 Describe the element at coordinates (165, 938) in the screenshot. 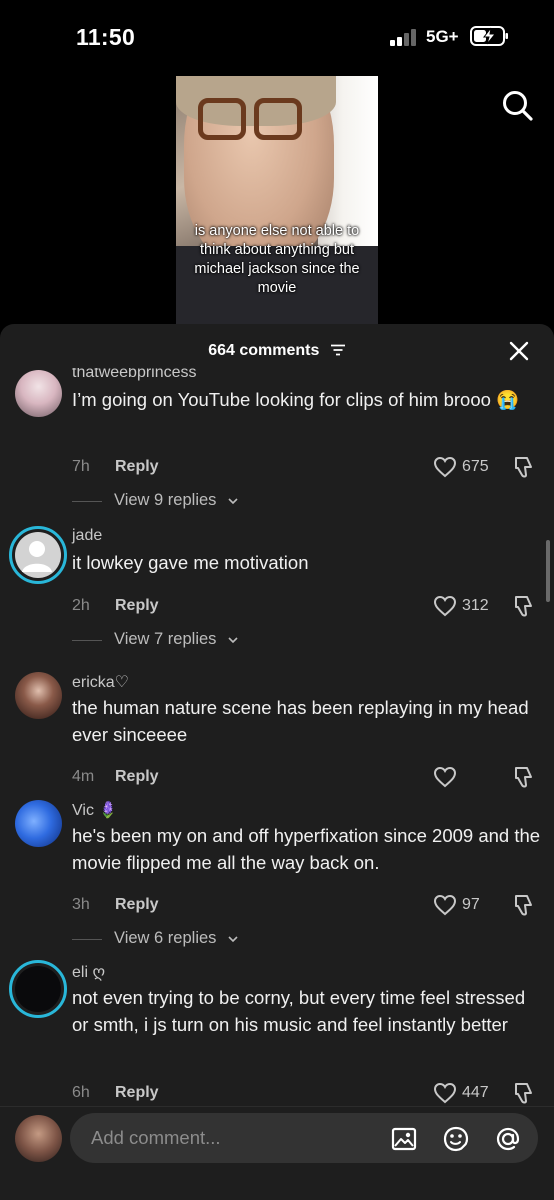

I see `view-replies-label: View 6 replies` at that location.